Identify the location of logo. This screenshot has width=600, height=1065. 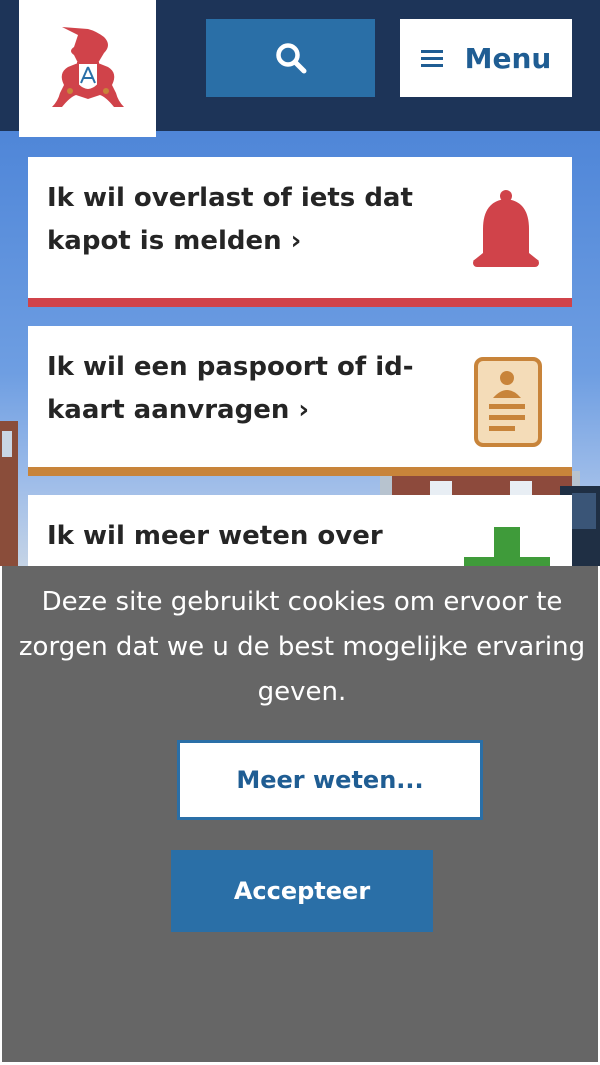
(87, 68).